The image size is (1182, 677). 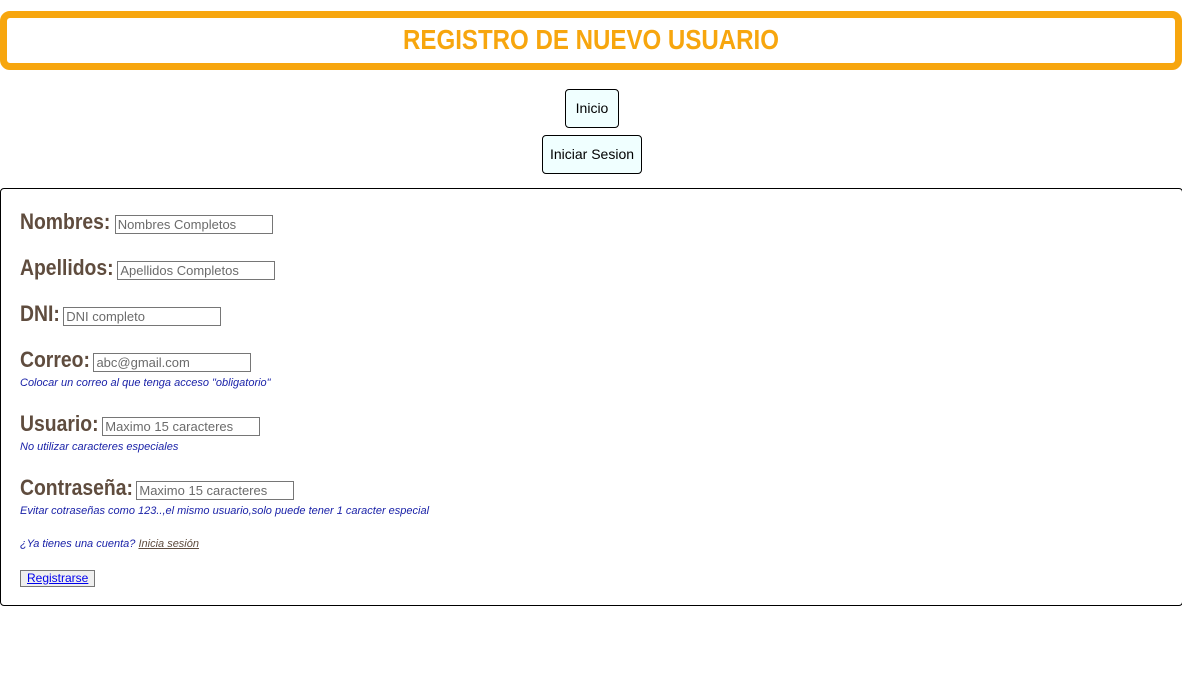 I want to click on dni-row: DNI:, so click(x=121, y=314).